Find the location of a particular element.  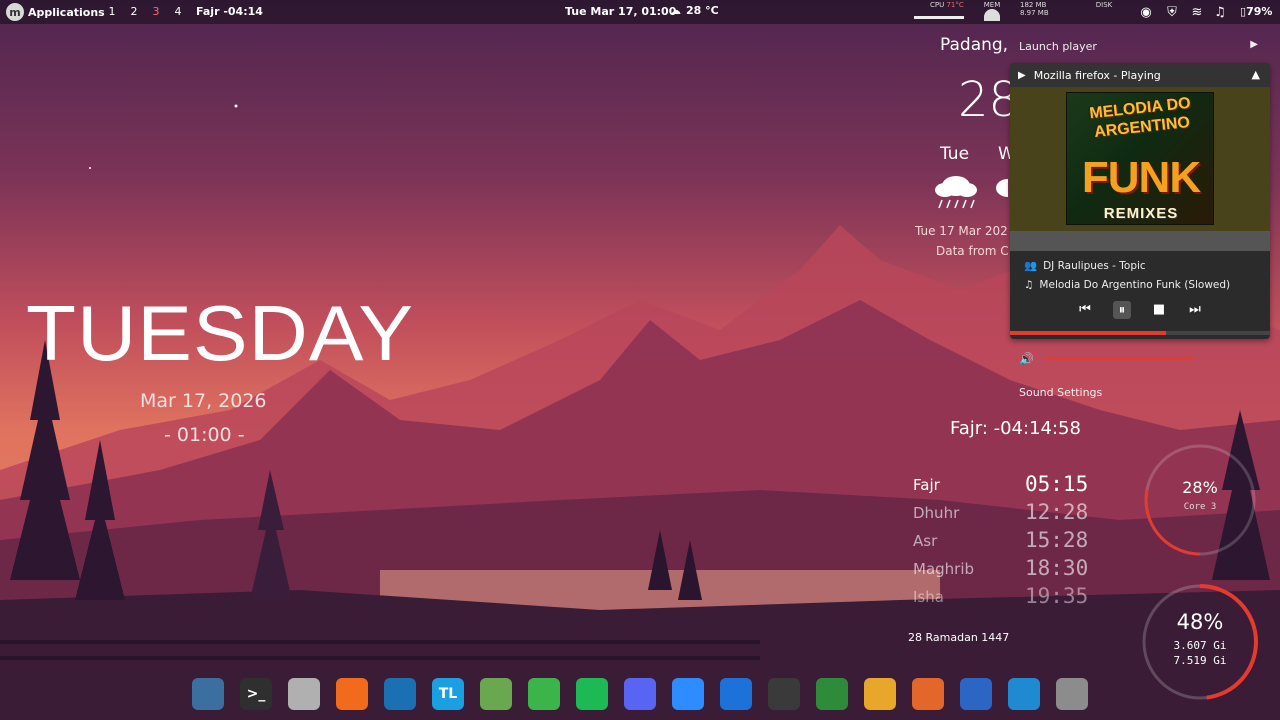

files-office-icon is located at coordinates (880, 694).